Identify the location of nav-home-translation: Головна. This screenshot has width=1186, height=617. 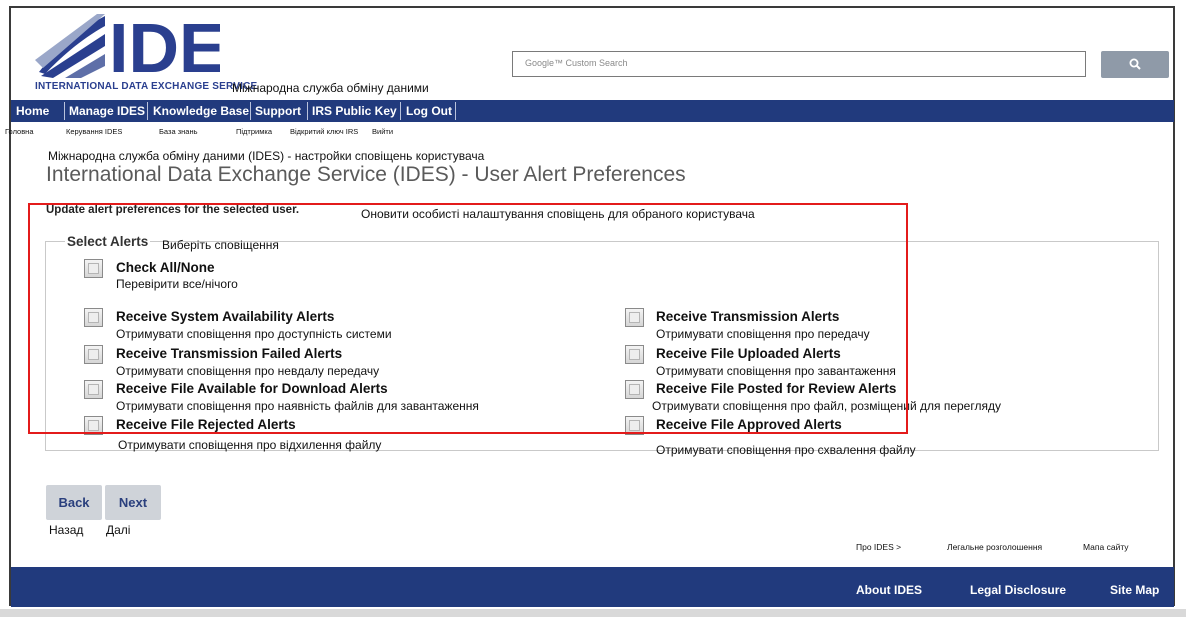
(19, 131).